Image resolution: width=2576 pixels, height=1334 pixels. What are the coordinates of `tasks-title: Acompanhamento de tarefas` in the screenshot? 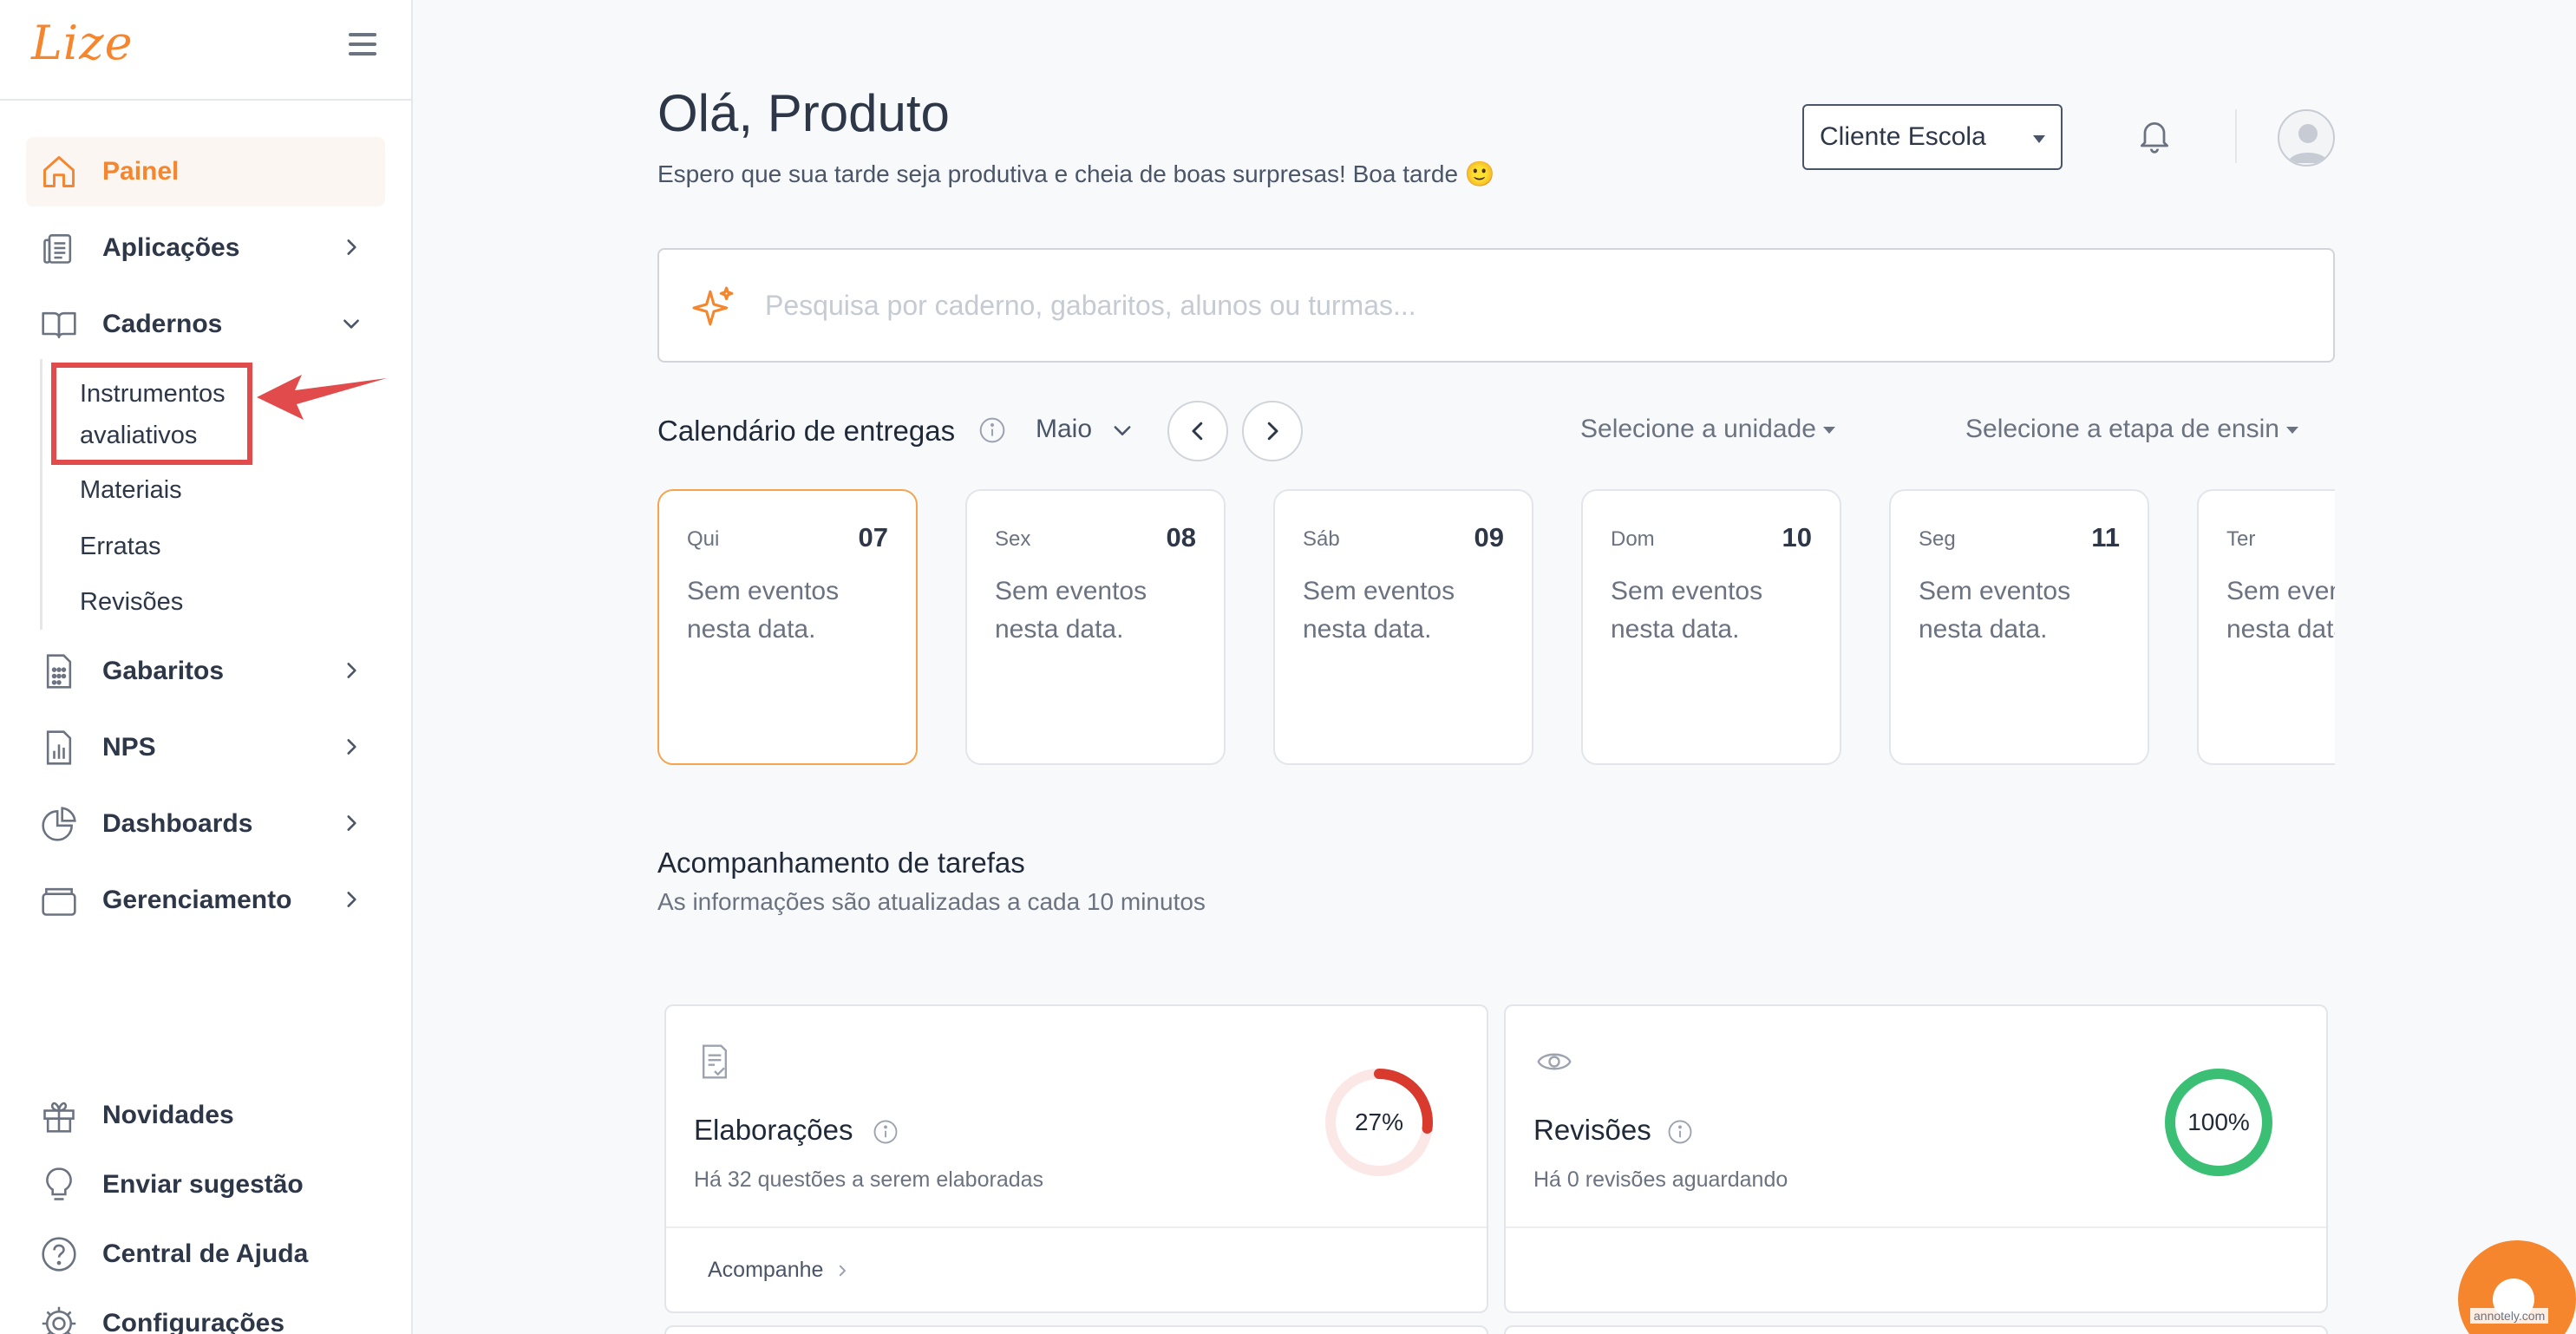 It's located at (841, 863).